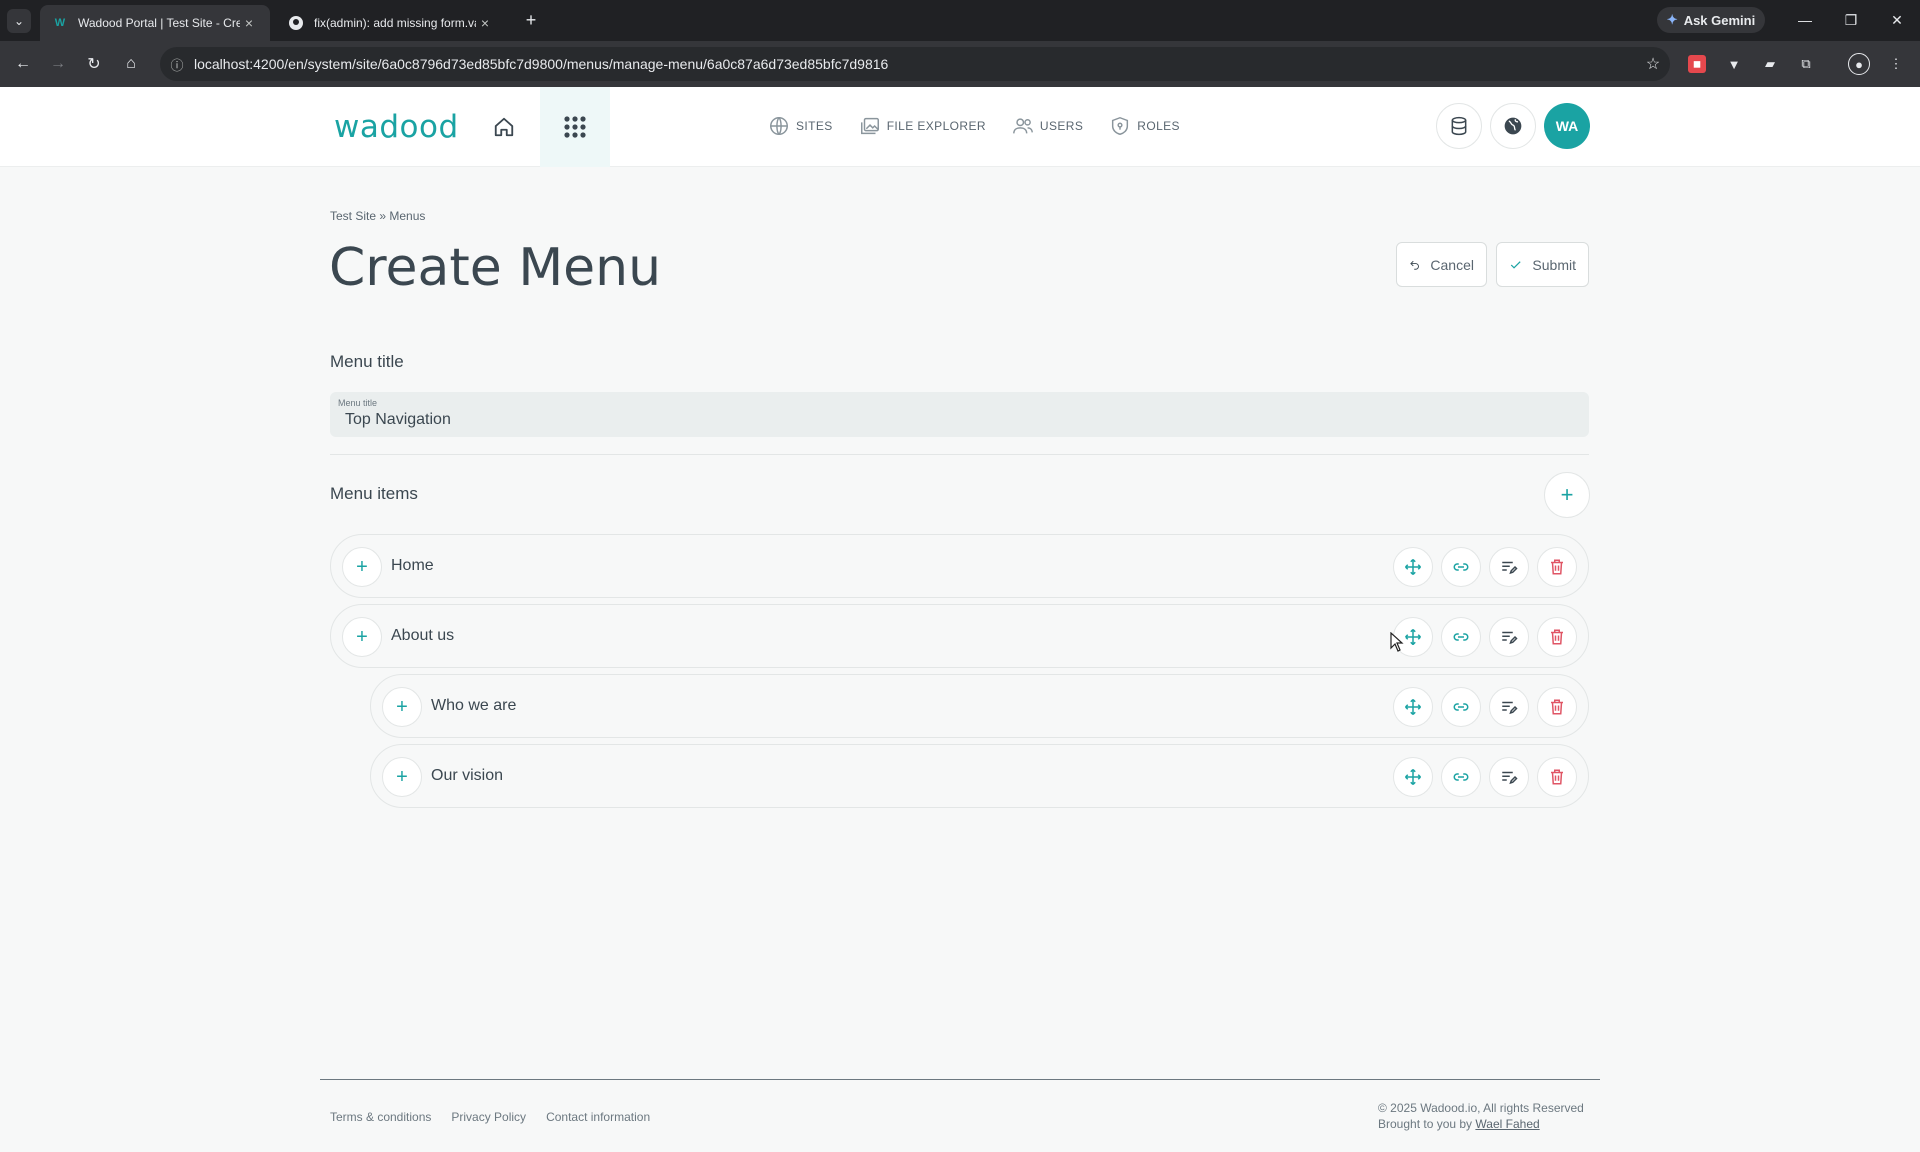 The width and height of the screenshot is (1920, 1152). Describe the element at coordinates (1515, 264) in the screenshot. I see `check-icon` at that location.